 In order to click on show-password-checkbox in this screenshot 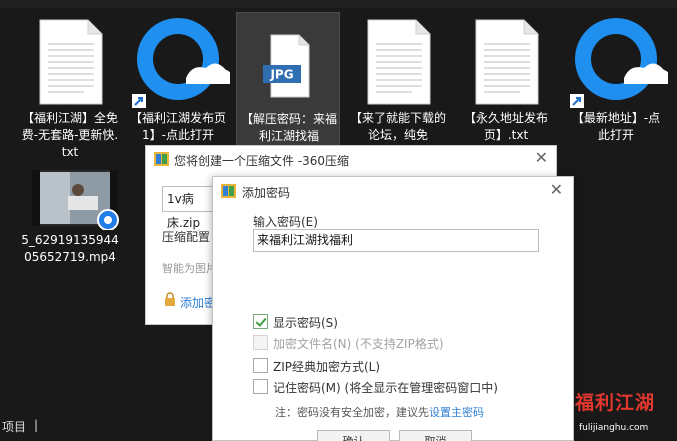, I will do `click(260, 321)`.